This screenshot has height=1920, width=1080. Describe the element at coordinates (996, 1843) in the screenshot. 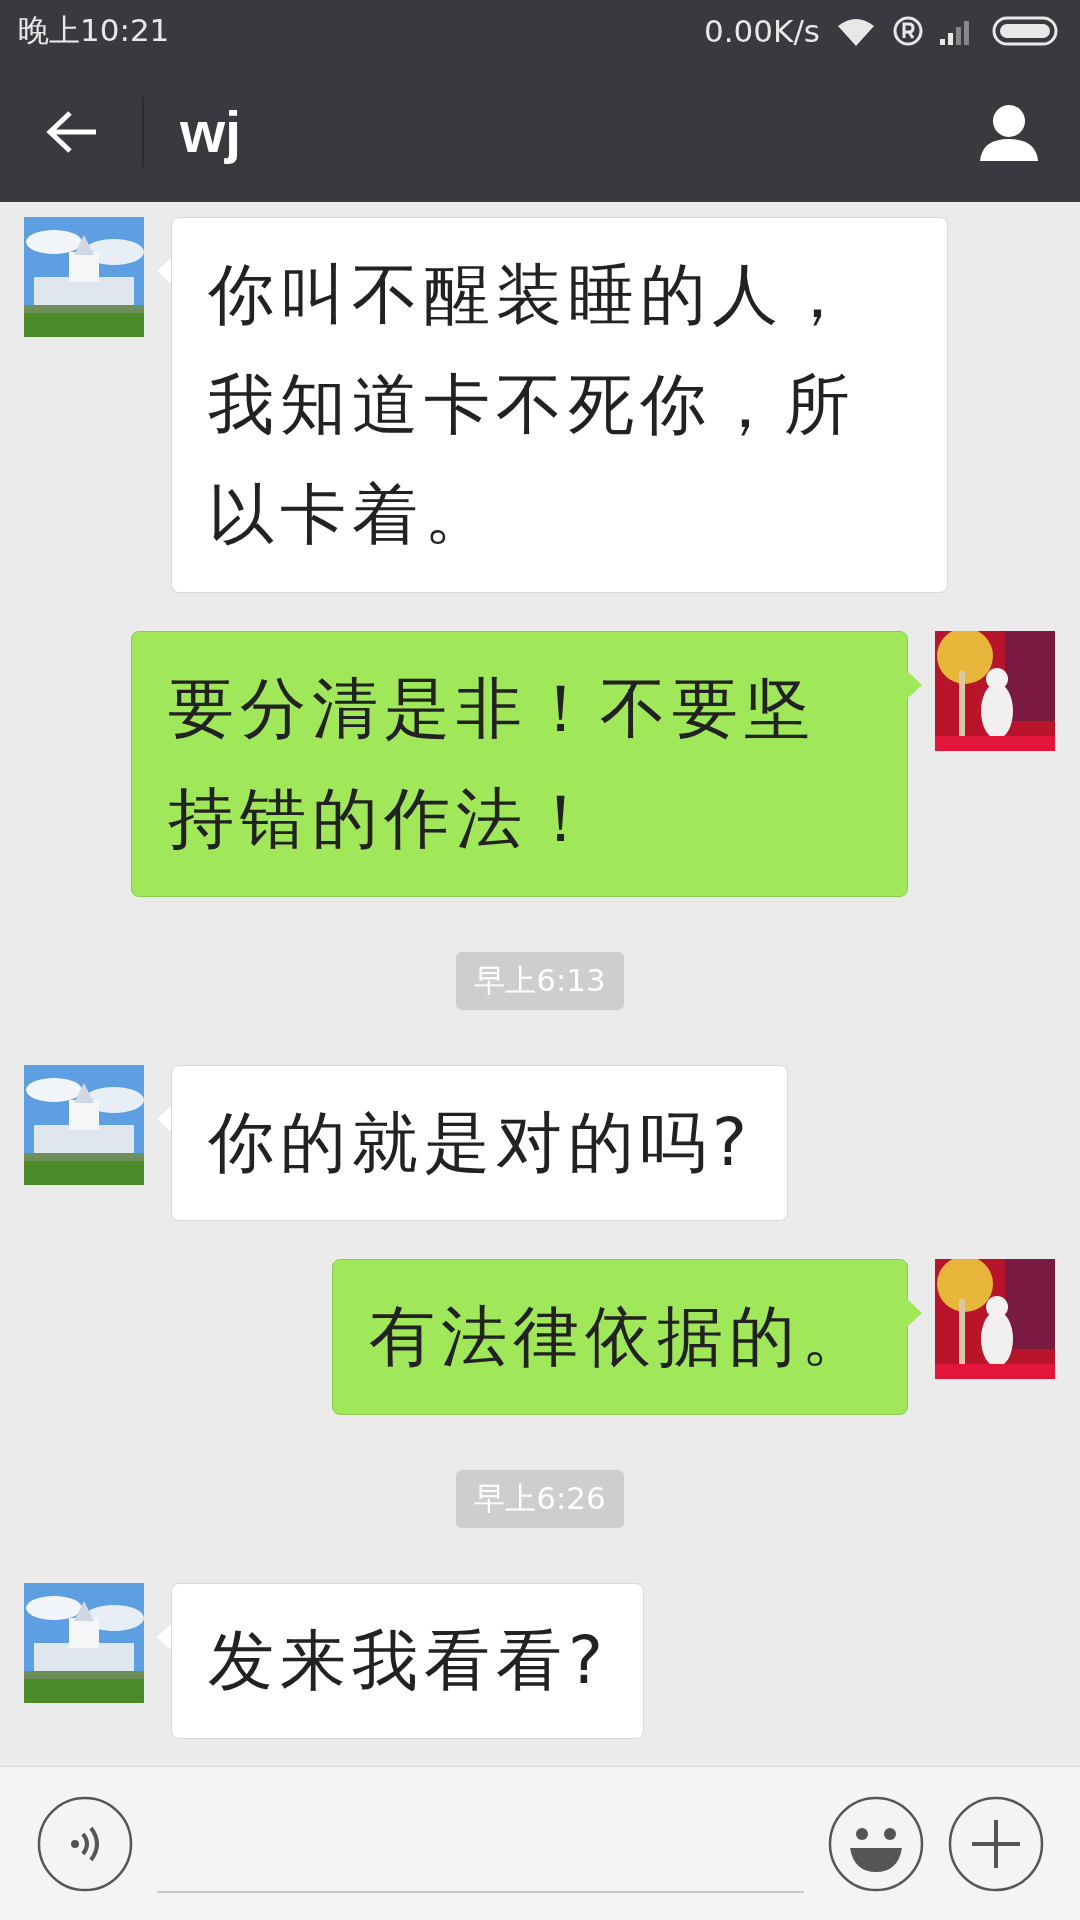

I see `plus-icon` at that location.